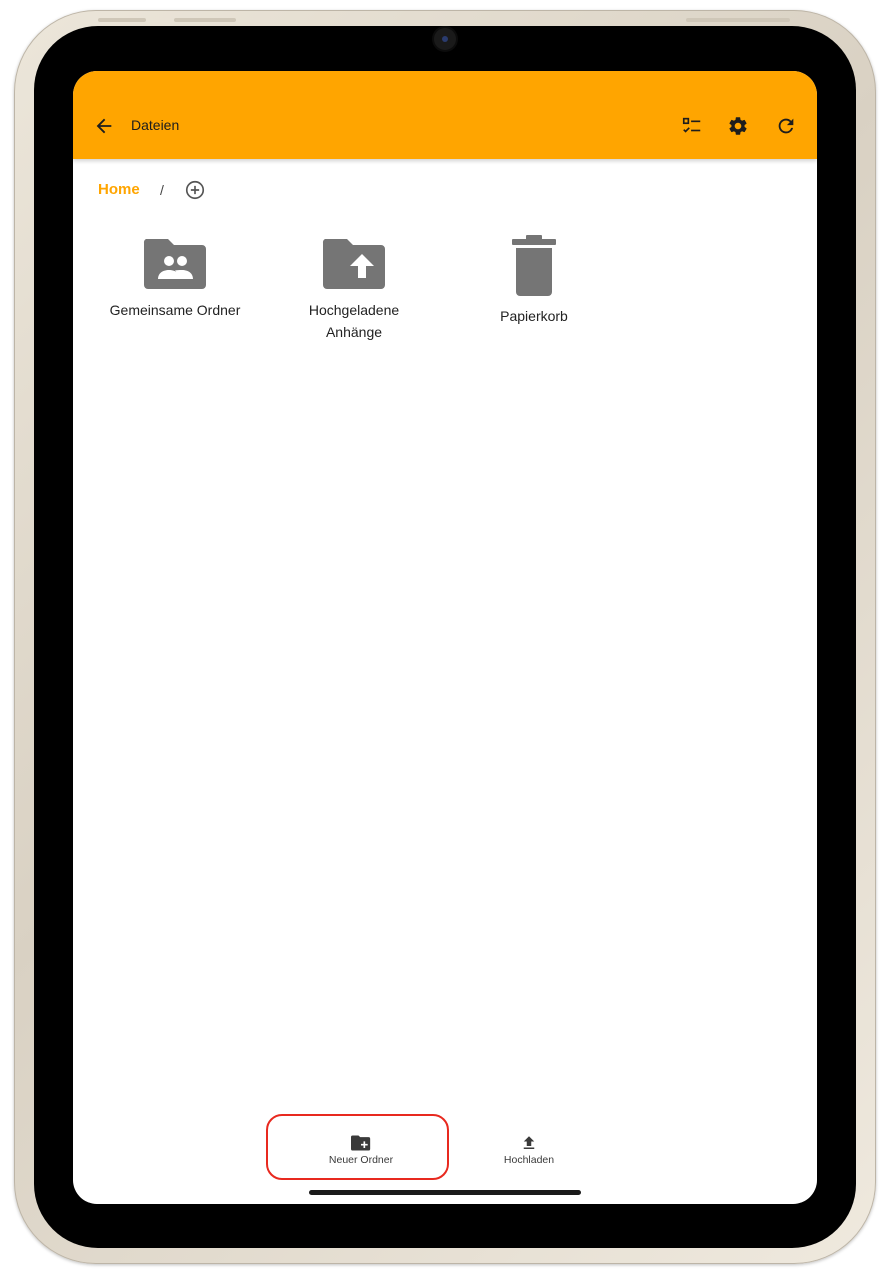  Describe the element at coordinates (353, 264) in the screenshot. I see `upload-folder-icon` at that location.